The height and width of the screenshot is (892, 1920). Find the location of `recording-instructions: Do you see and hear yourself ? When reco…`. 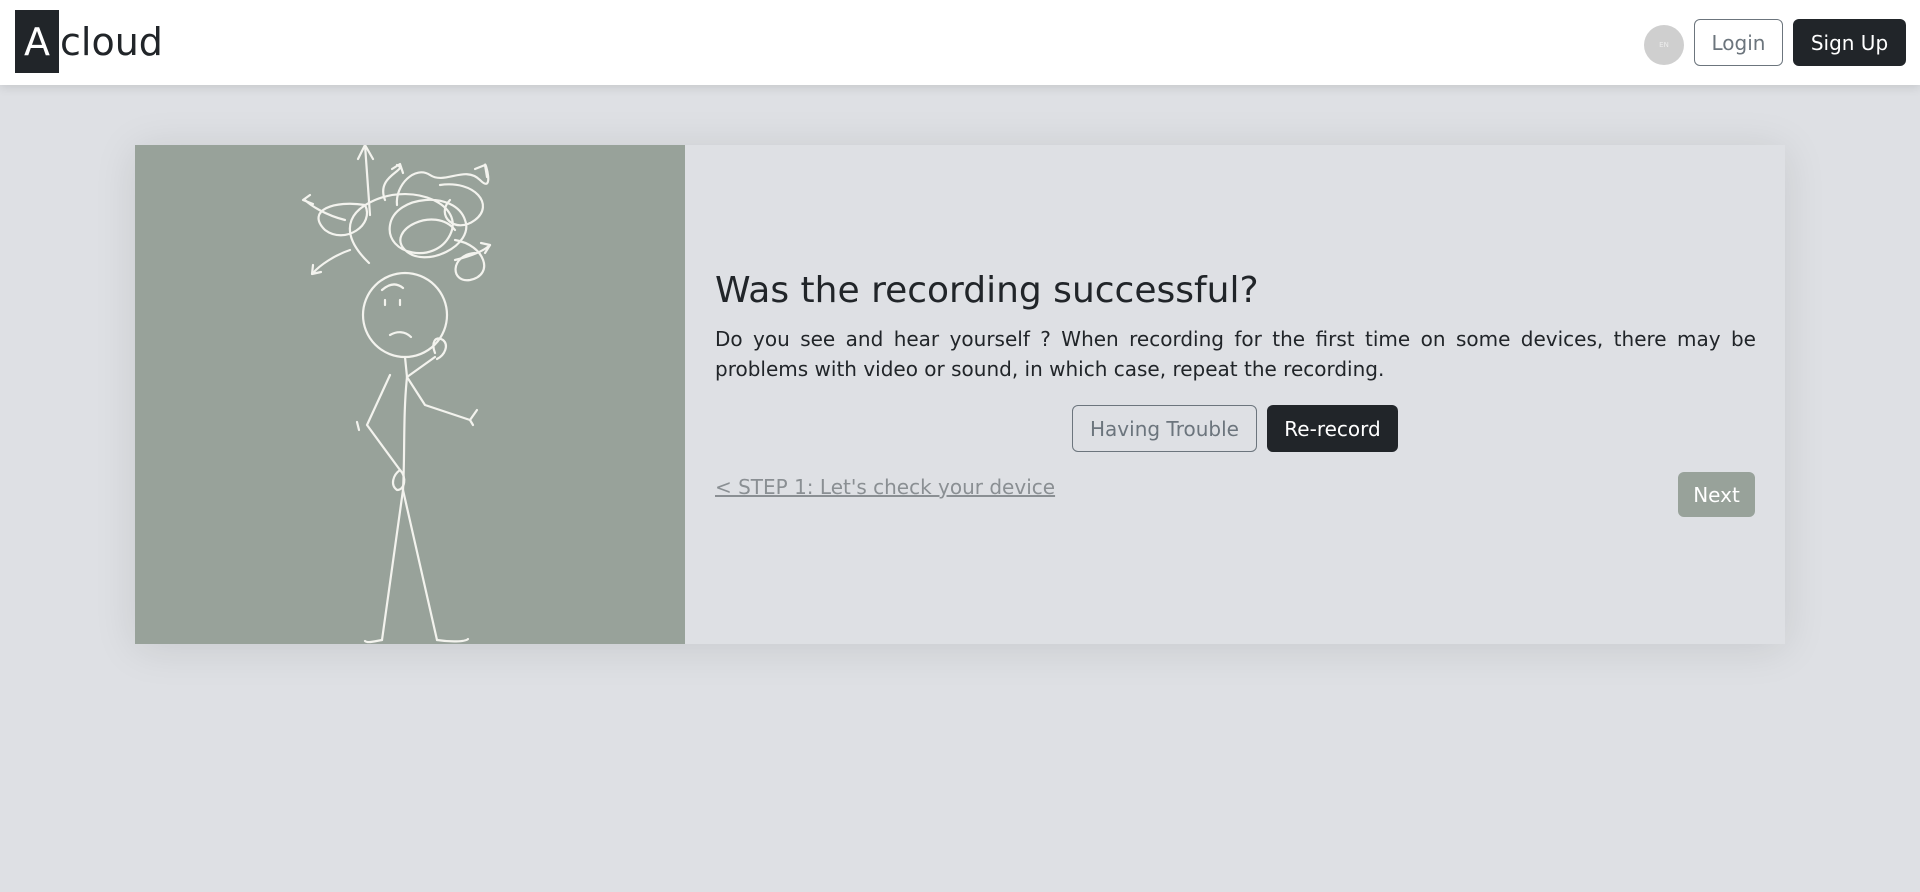

recording-instructions: Do you see and hear yourself ? When reco… is located at coordinates (1235, 354).